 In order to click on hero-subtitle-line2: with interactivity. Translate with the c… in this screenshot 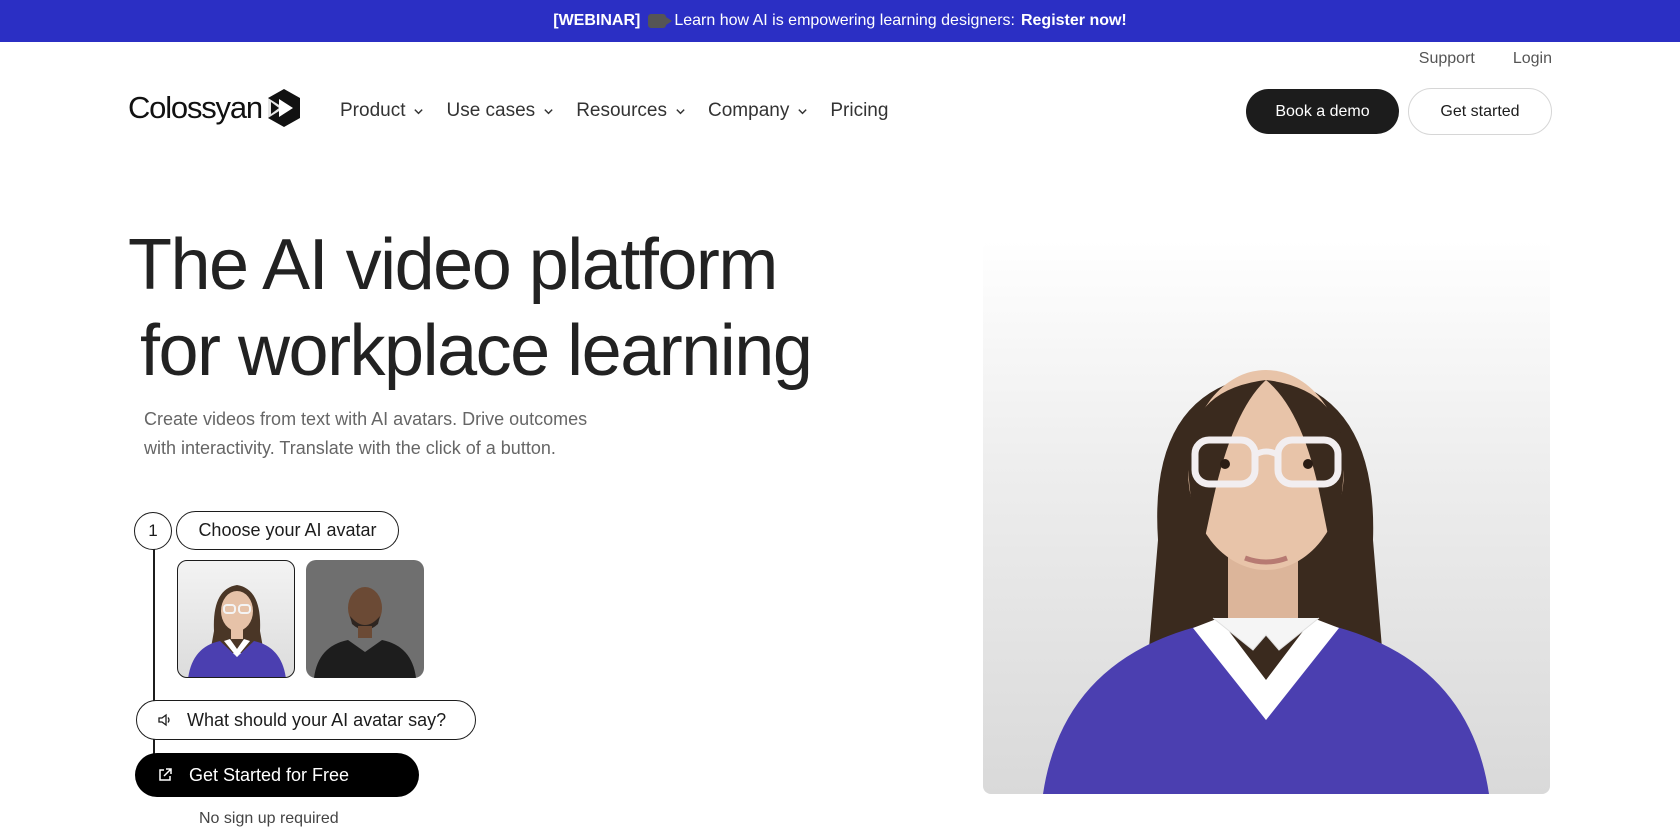, I will do `click(350, 448)`.